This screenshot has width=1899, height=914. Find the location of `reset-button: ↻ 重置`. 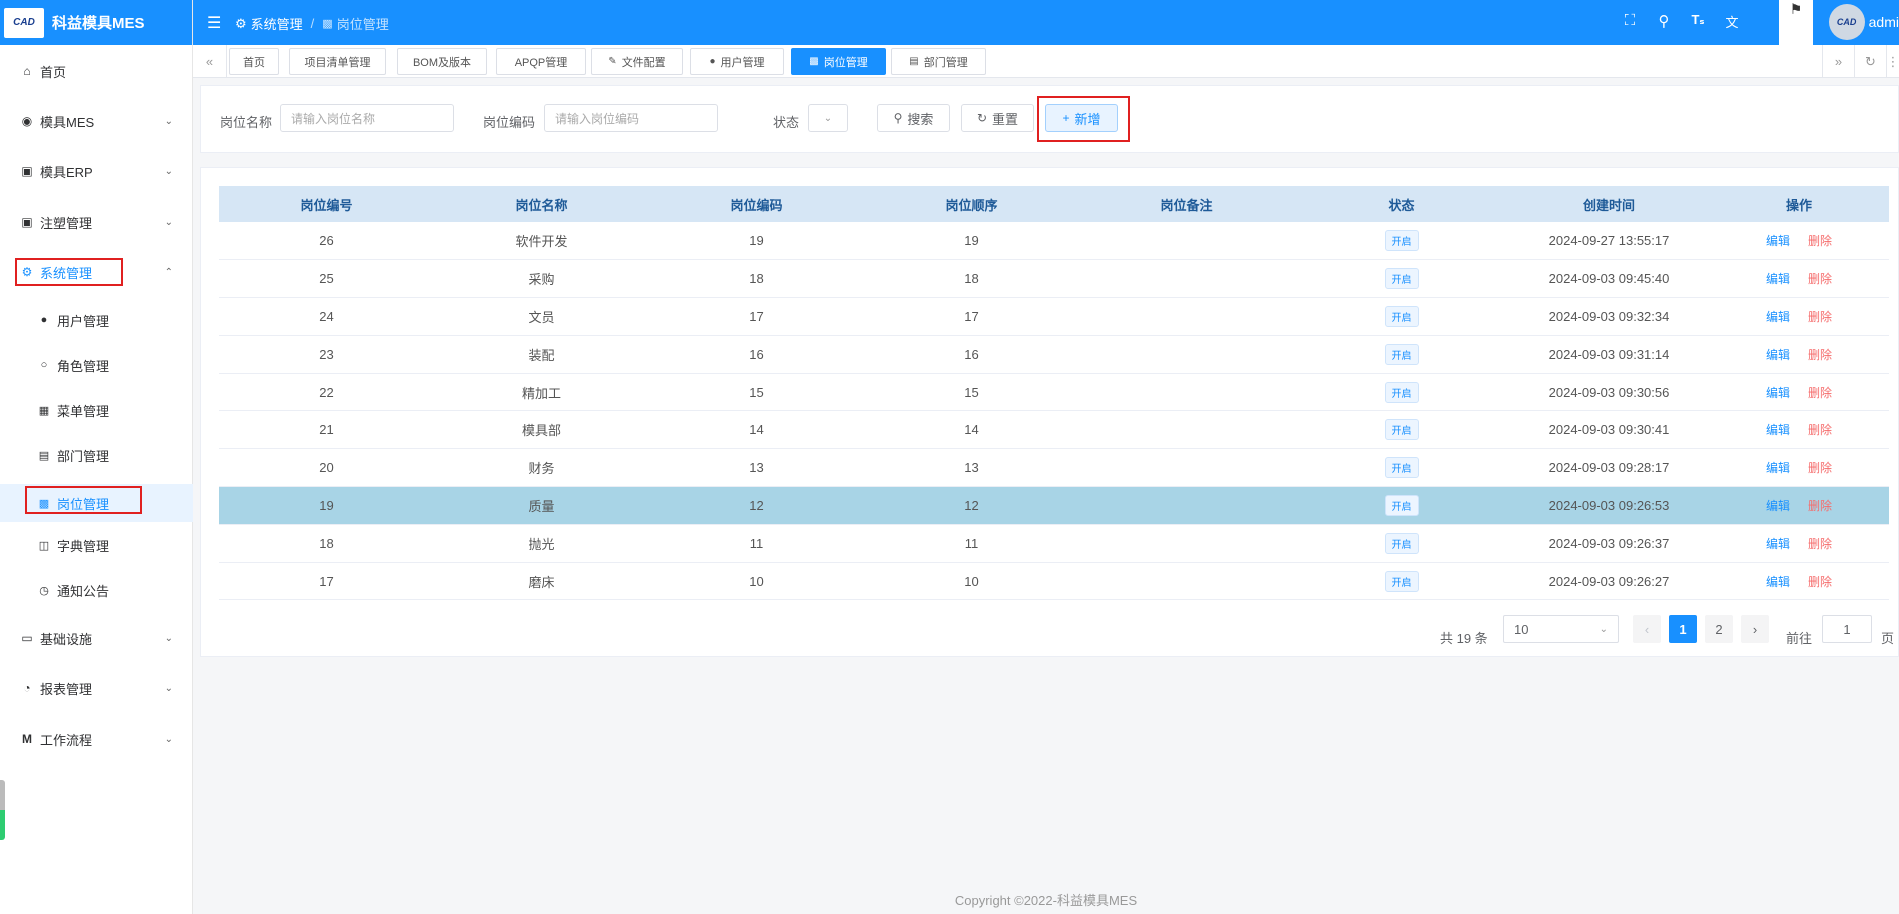

reset-button: ↻ 重置 is located at coordinates (997, 118).